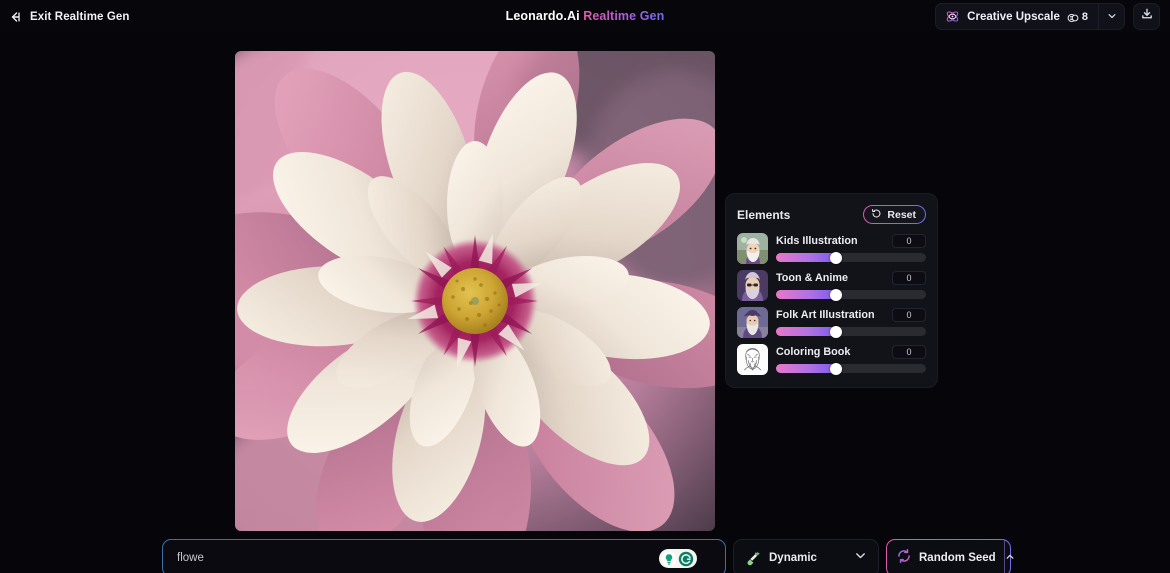 The height and width of the screenshot is (573, 1170). I want to click on element-row: Kids Illustration 0, so click(831, 248).